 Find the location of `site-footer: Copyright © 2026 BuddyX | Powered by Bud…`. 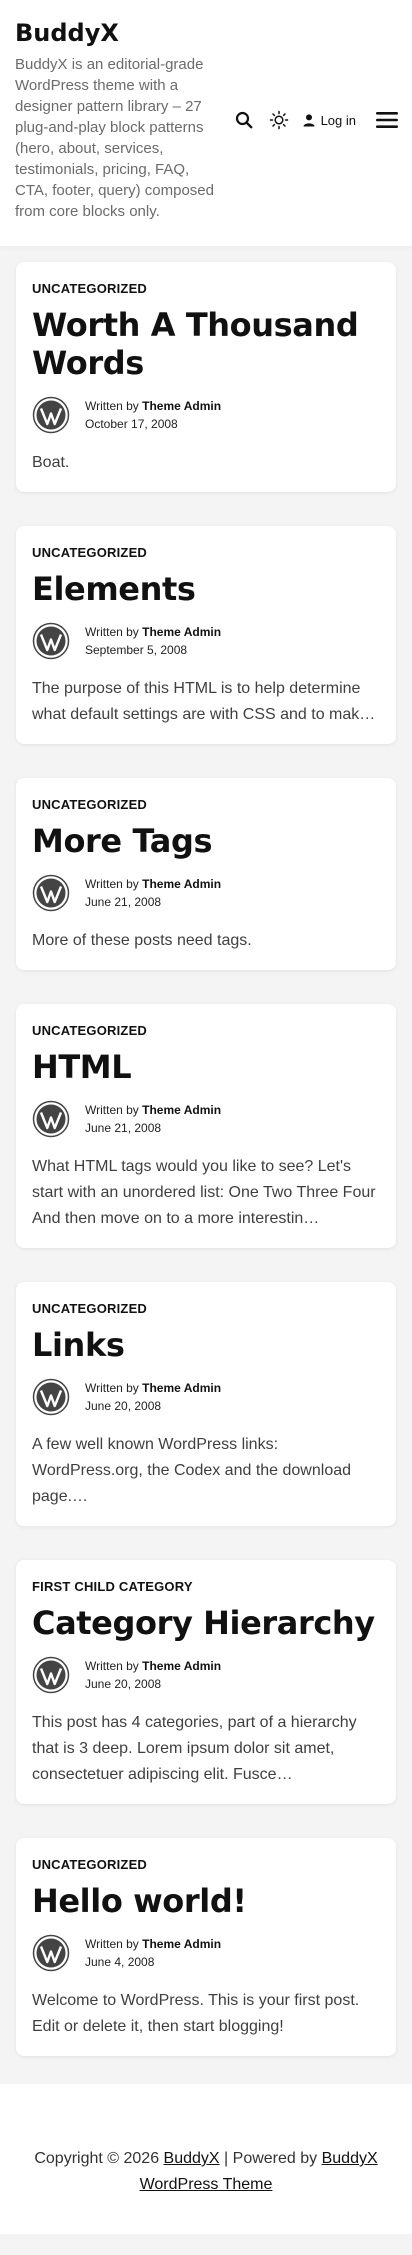

site-footer: Copyright © 2026 BuddyX | Powered by Bud… is located at coordinates (206, 2159).